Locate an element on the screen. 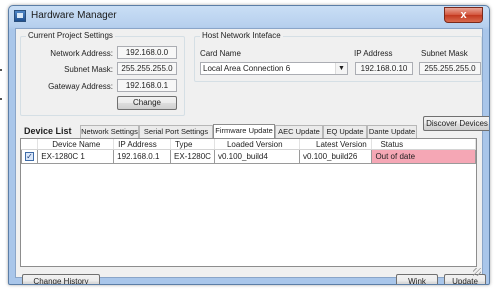 The width and height of the screenshot is (499, 290). cell-device-name: EX-1280C 1 is located at coordinates (76, 156).